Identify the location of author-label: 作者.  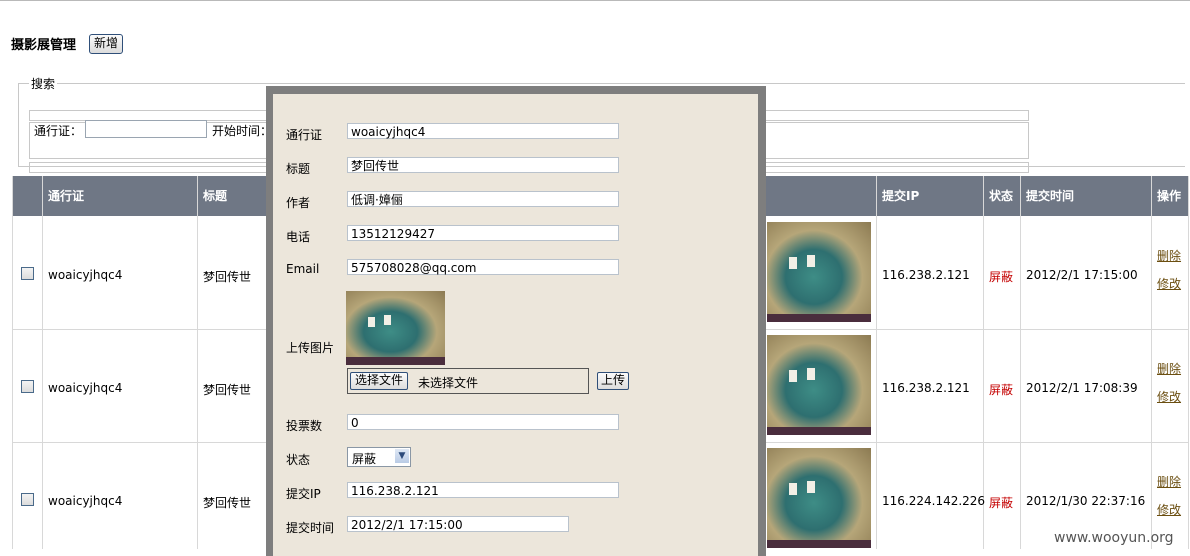
(298, 203).